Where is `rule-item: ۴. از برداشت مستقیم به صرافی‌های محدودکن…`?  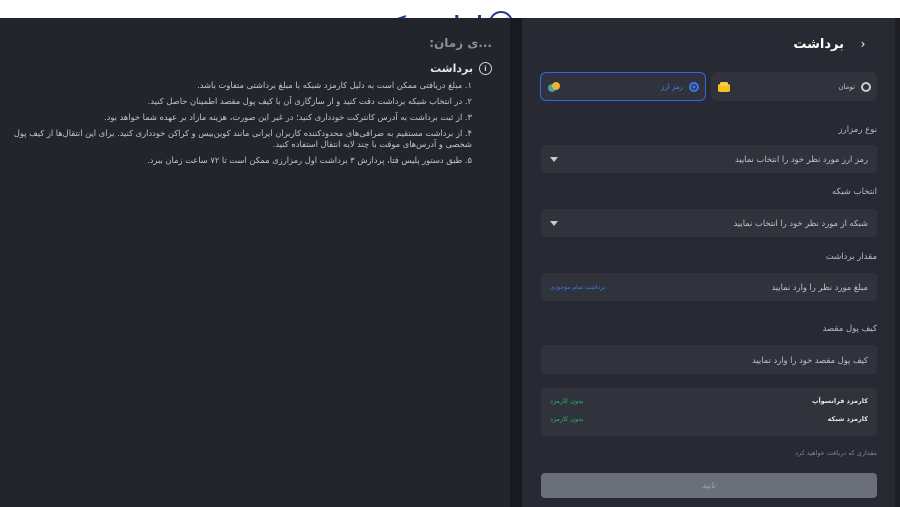
rule-item: ۴. از برداشت مستقیم به صرافی‌های محدودکن… is located at coordinates (242, 138).